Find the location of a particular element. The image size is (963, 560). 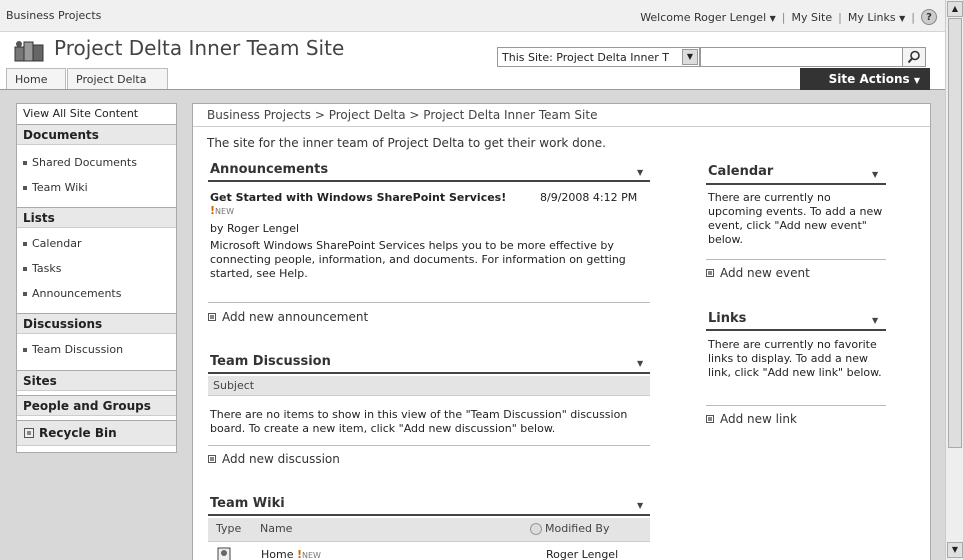

nav-item-shared-documents: Shared Documents is located at coordinates (96, 162).